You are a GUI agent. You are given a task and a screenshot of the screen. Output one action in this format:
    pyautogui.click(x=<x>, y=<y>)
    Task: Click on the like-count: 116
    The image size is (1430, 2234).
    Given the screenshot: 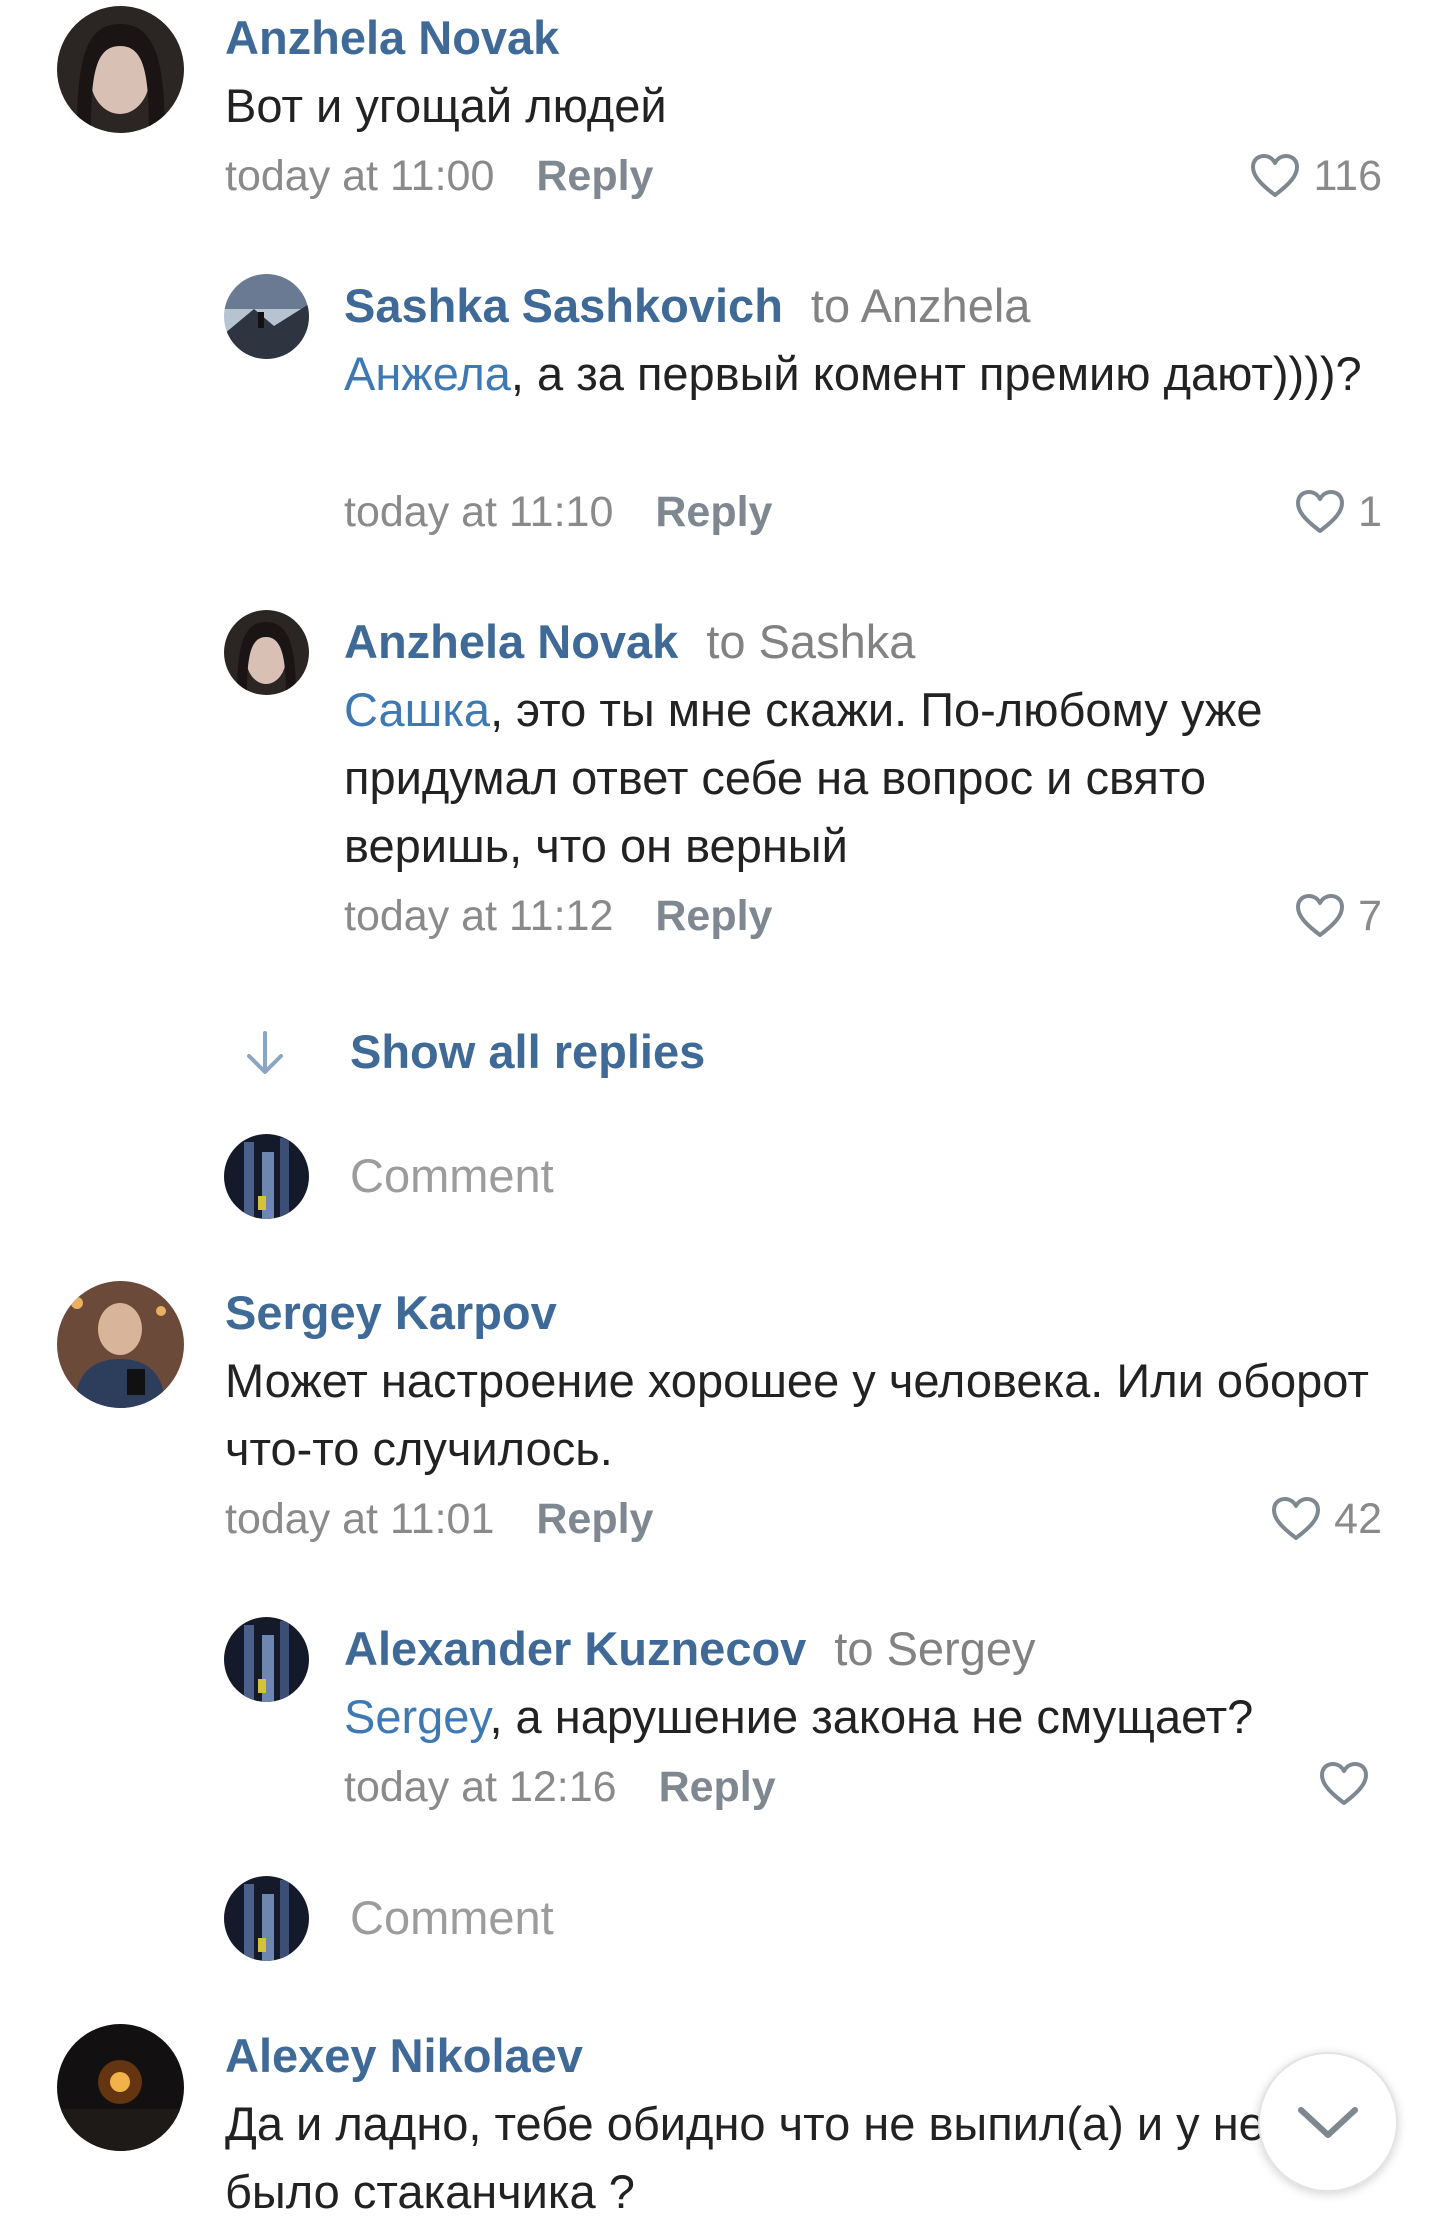 What is the action you would take?
    pyautogui.click(x=1347, y=176)
    